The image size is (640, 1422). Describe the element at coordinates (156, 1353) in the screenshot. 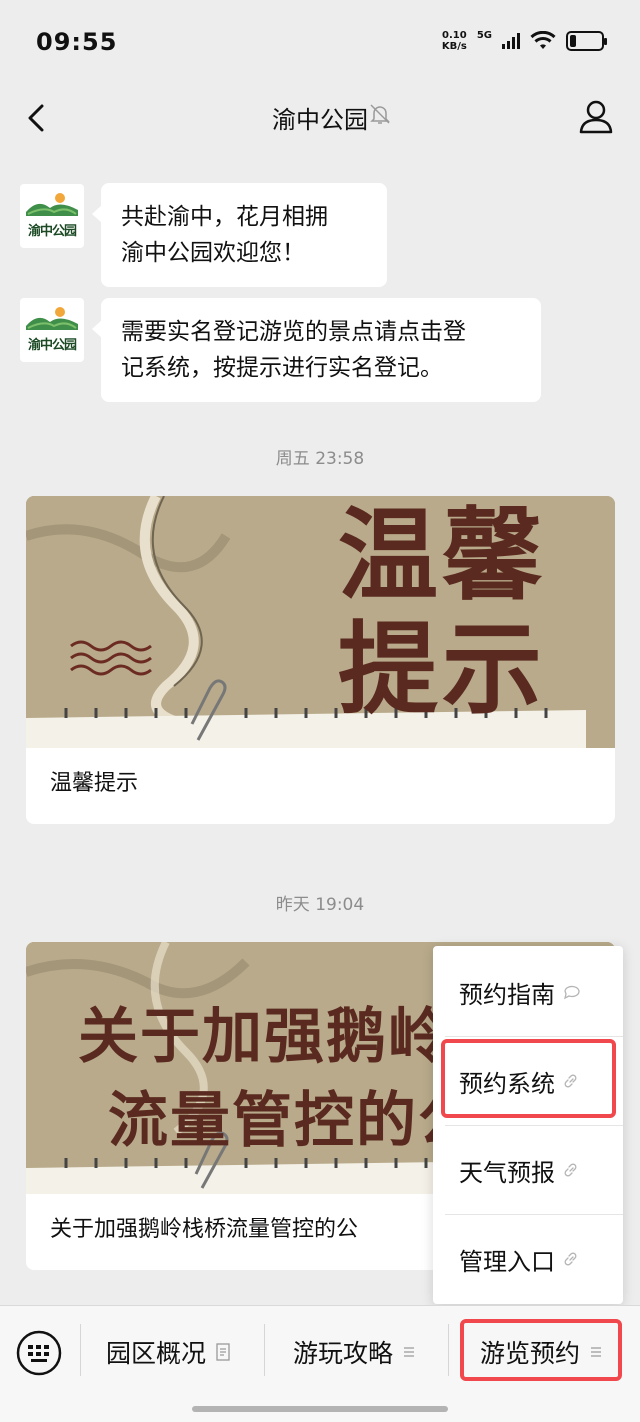

I see `menu-item-label: 园区概况` at that location.